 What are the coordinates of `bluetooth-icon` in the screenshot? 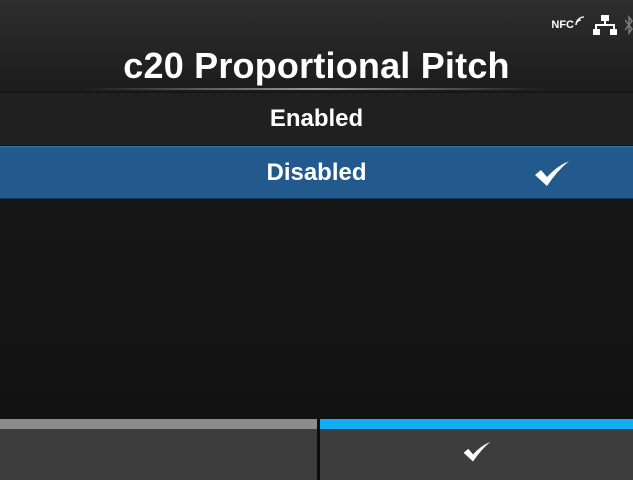 It's located at (629, 25).